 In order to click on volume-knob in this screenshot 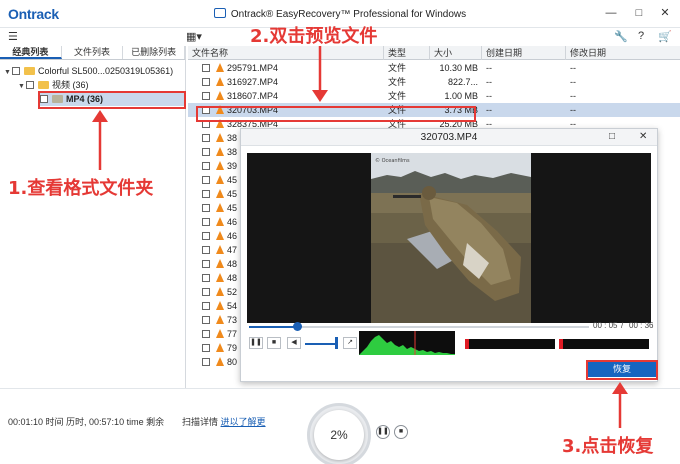, I will do `click(336, 343)`.